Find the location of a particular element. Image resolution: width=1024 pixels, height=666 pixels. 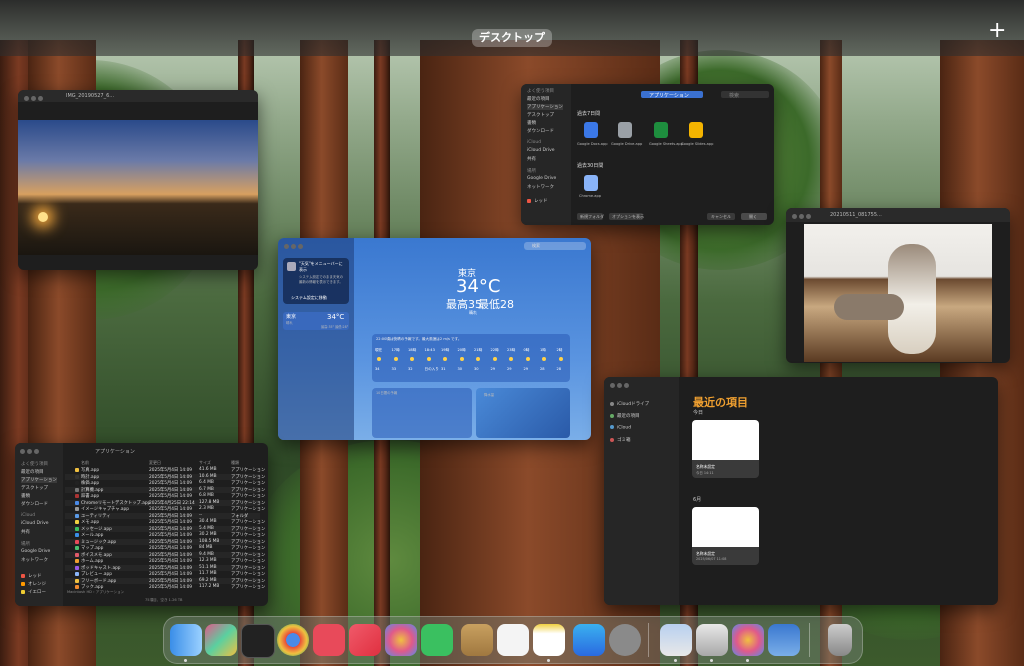

launchpad-icon is located at coordinates (221, 640).